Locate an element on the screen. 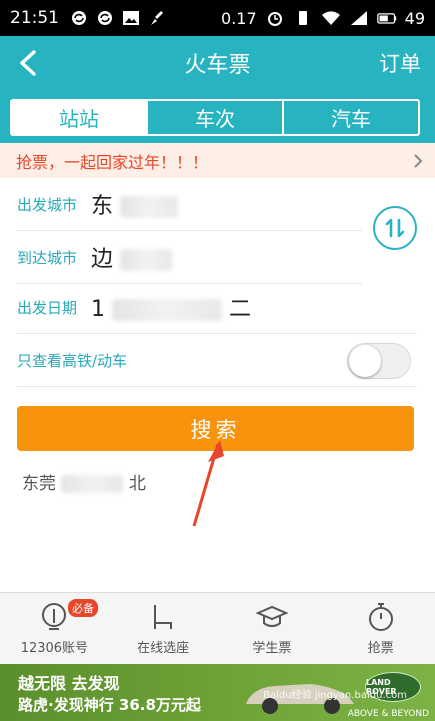 This screenshot has height=721, width=435. history-to: 北 is located at coordinates (137, 484).